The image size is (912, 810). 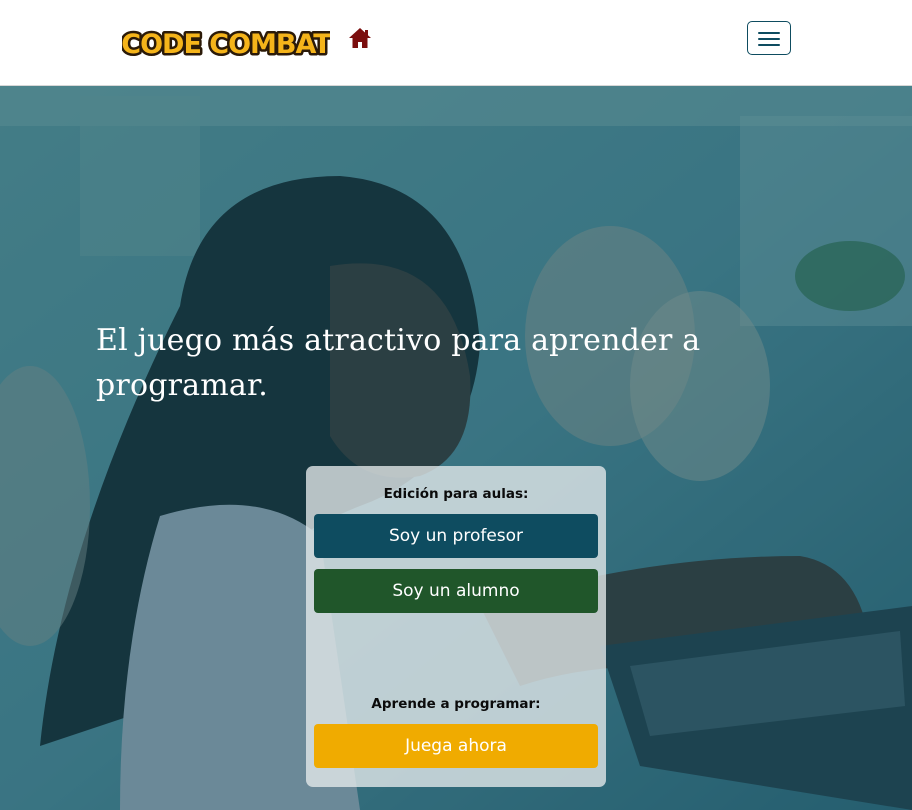 I want to click on logo-text: CODE COMBAT, so click(x=226, y=44).